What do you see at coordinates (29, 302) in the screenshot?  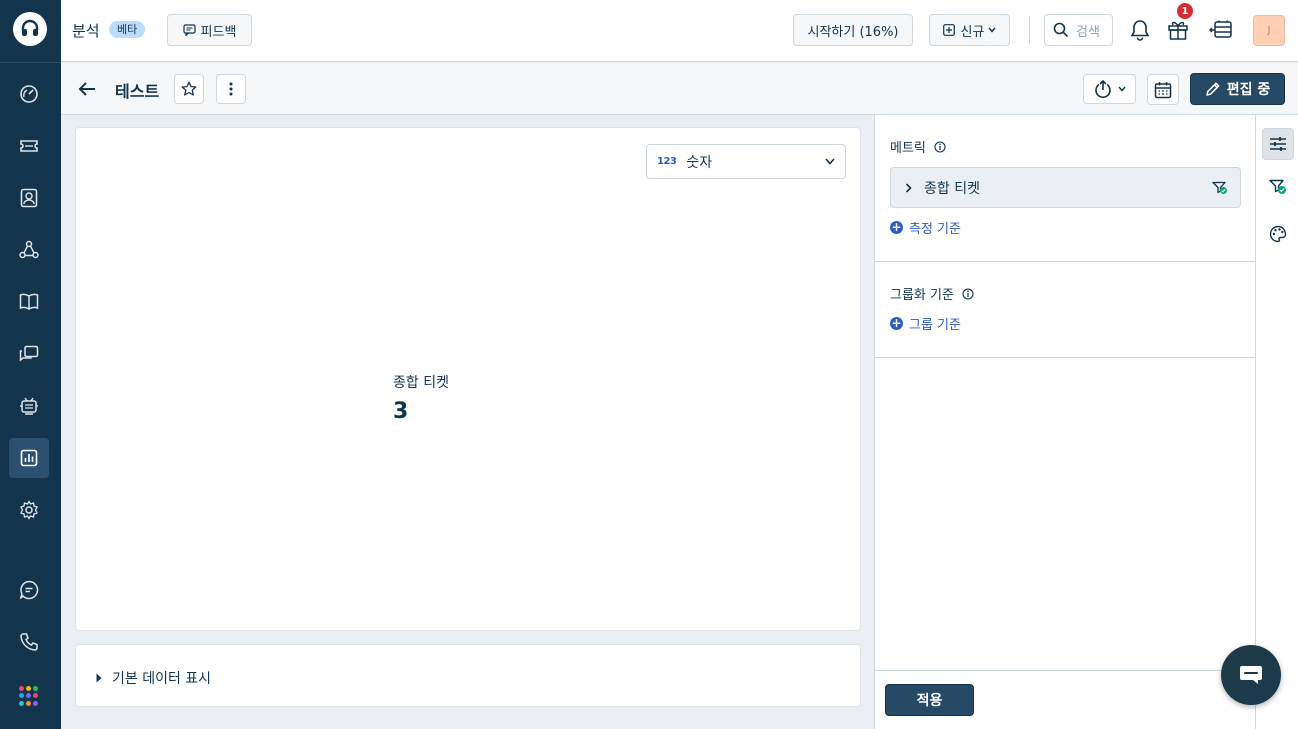 I see `nav-knowledge-base-icon` at bounding box center [29, 302].